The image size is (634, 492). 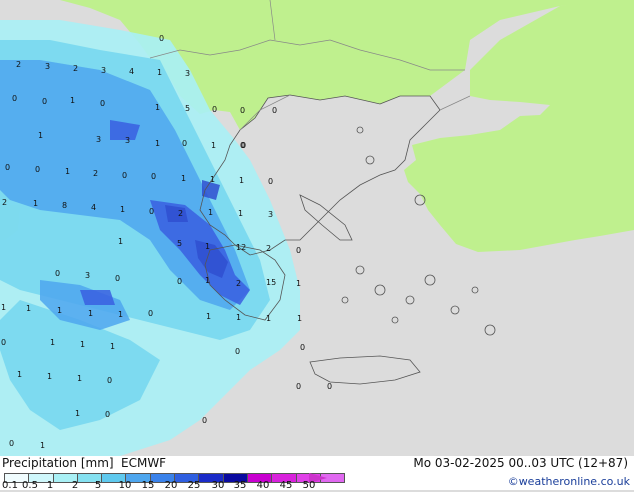 I want to click on color-scale-label: 0.5, so click(x=30, y=485).